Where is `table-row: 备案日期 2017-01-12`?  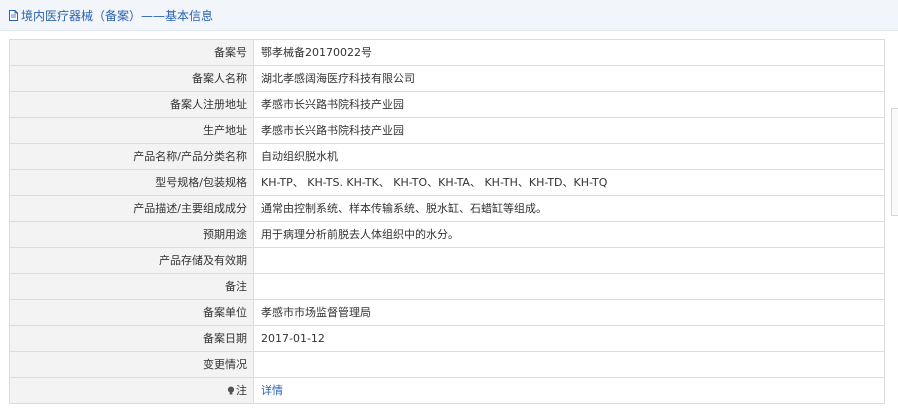 table-row: 备案日期 2017-01-12 is located at coordinates (447, 338).